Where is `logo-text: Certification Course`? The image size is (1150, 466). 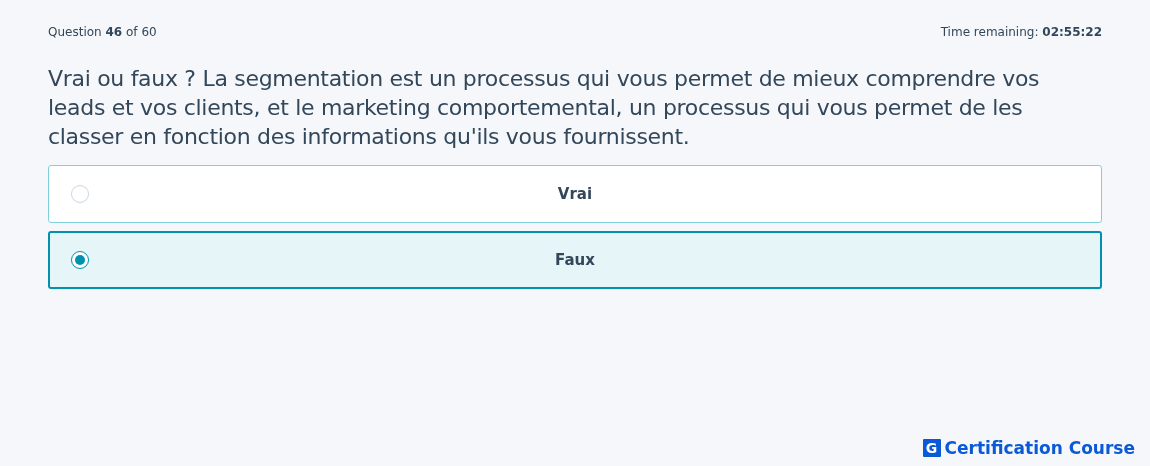 logo-text: Certification Course is located at coordinates (1039, 448).